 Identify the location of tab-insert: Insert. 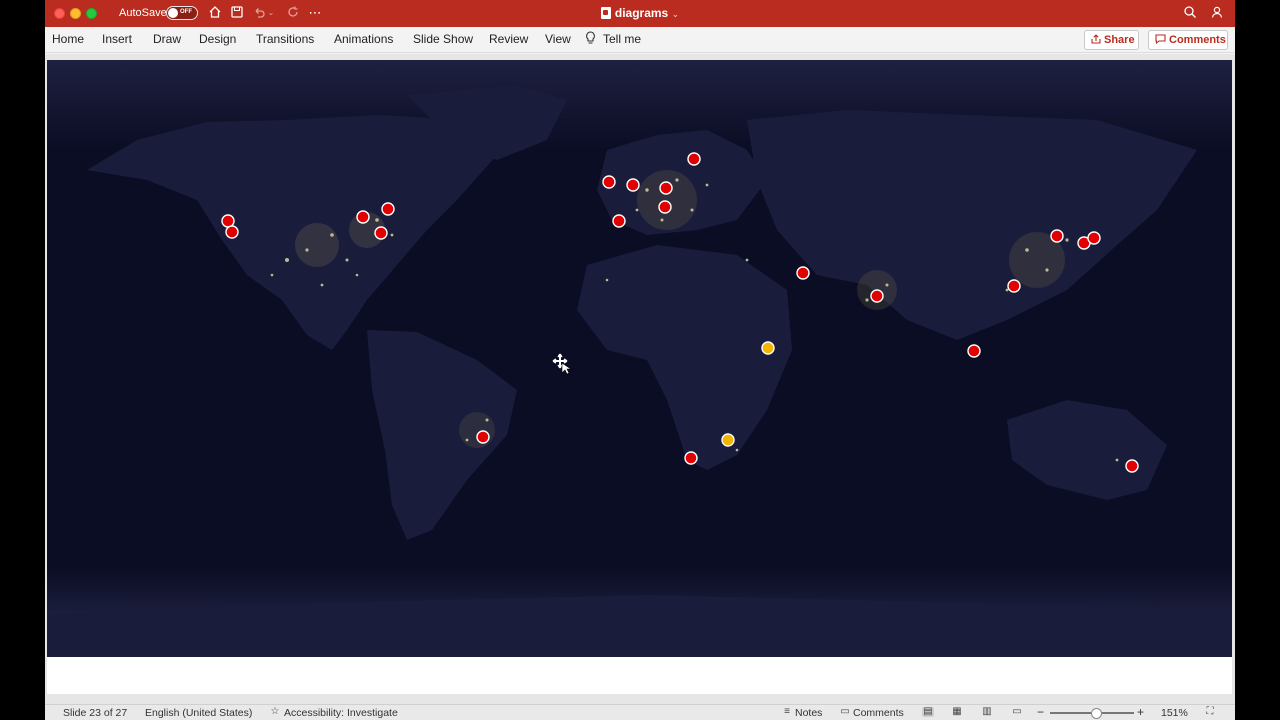
(117, 39).